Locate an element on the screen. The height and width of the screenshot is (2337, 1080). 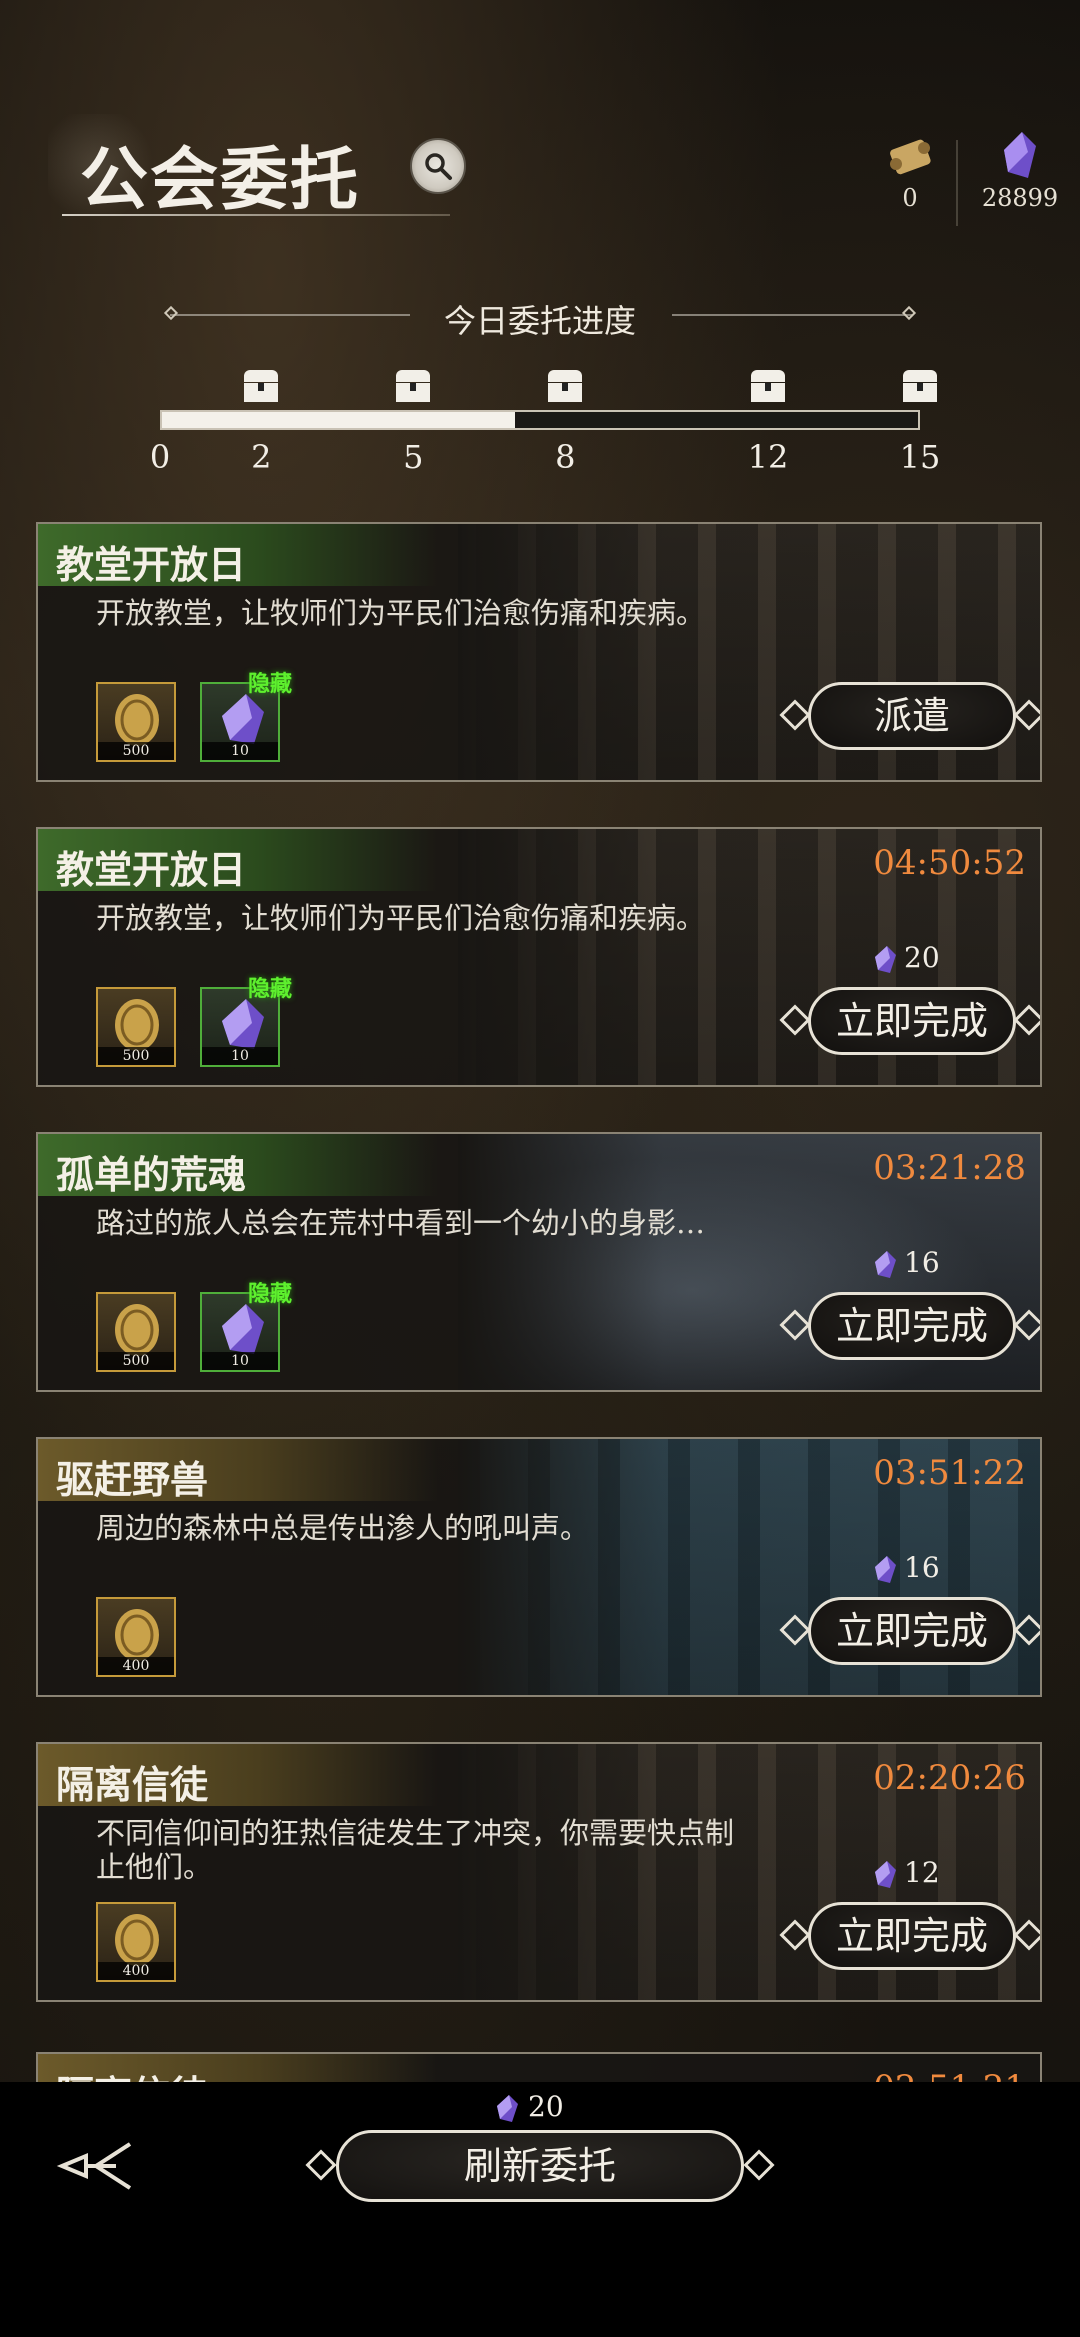
back-button is located at coordinates (96, 2166).